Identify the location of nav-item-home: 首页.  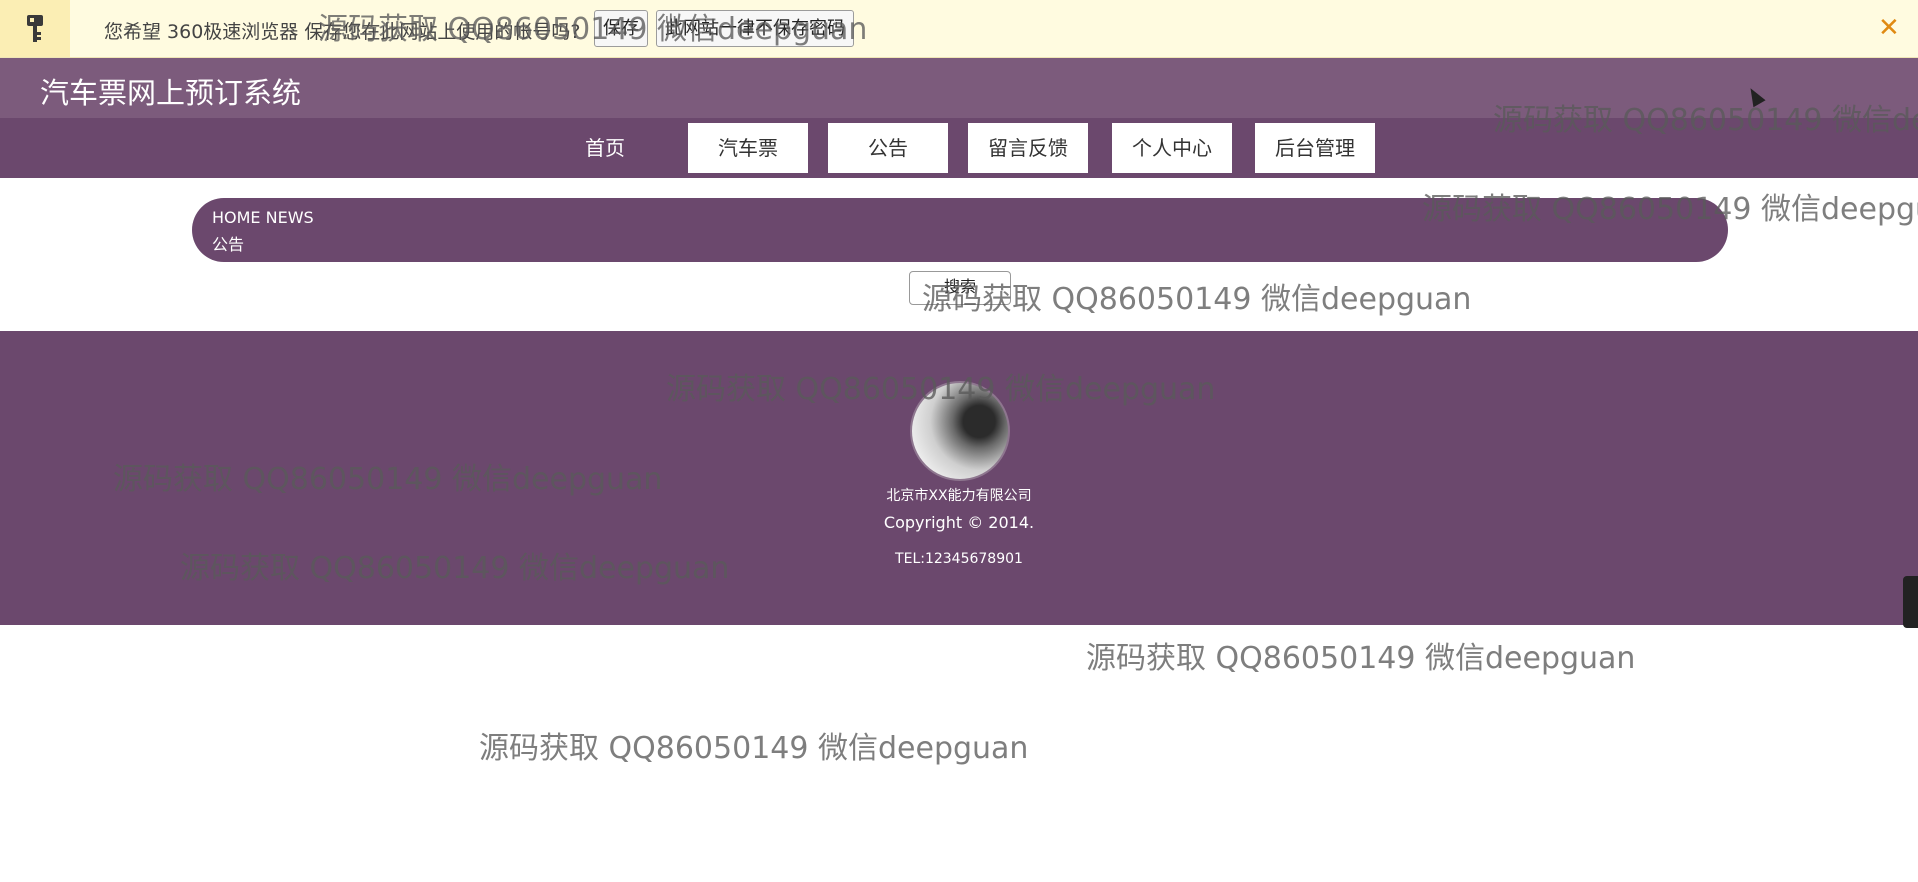
(605, 148).